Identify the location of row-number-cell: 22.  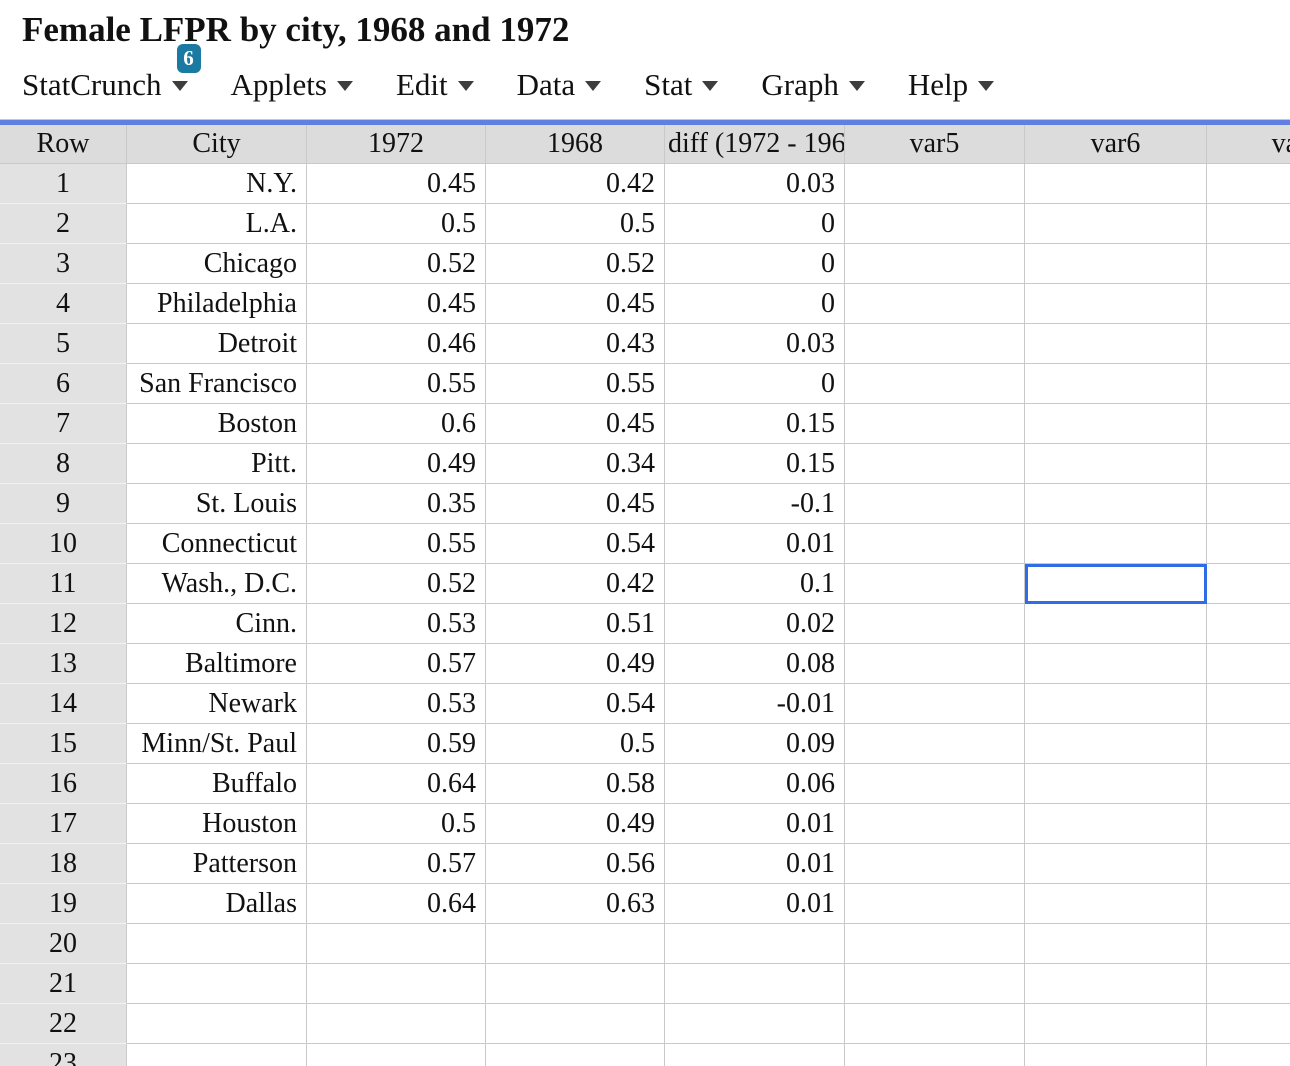
(63, 1024).